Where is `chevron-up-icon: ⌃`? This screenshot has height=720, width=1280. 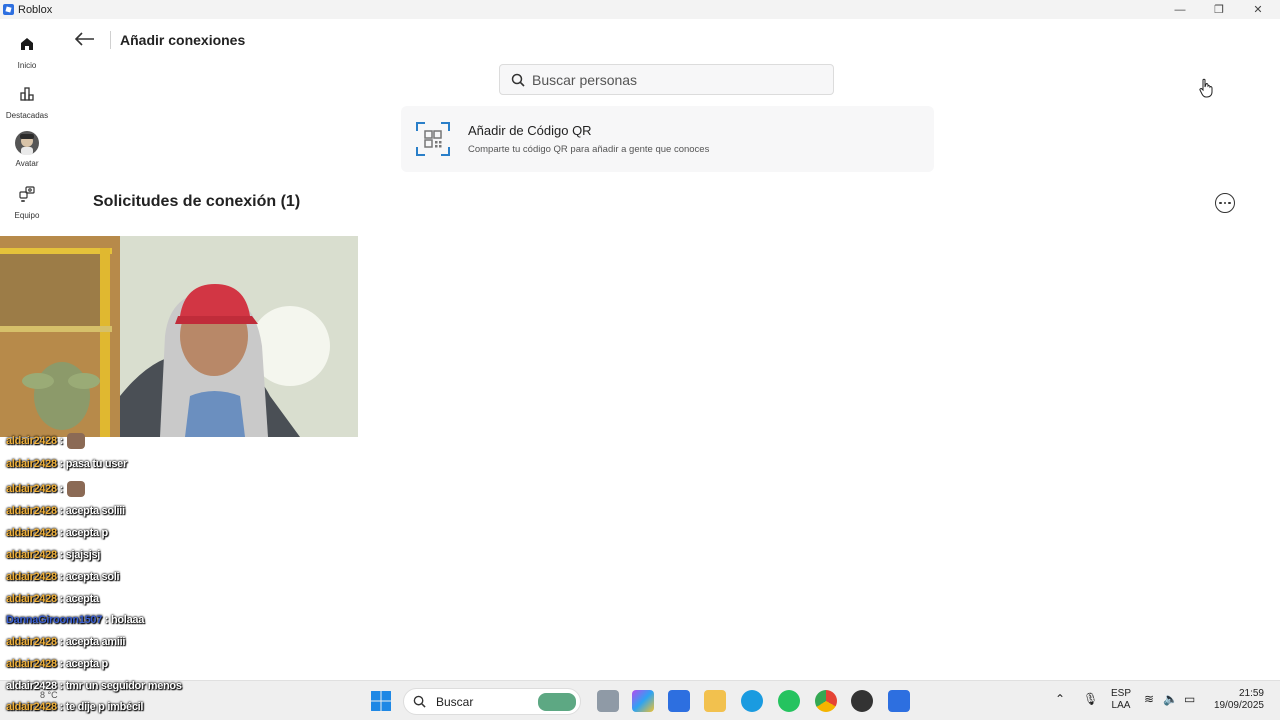 chevron-up-icon: ⌃ is located at coordinates (1060, 699).